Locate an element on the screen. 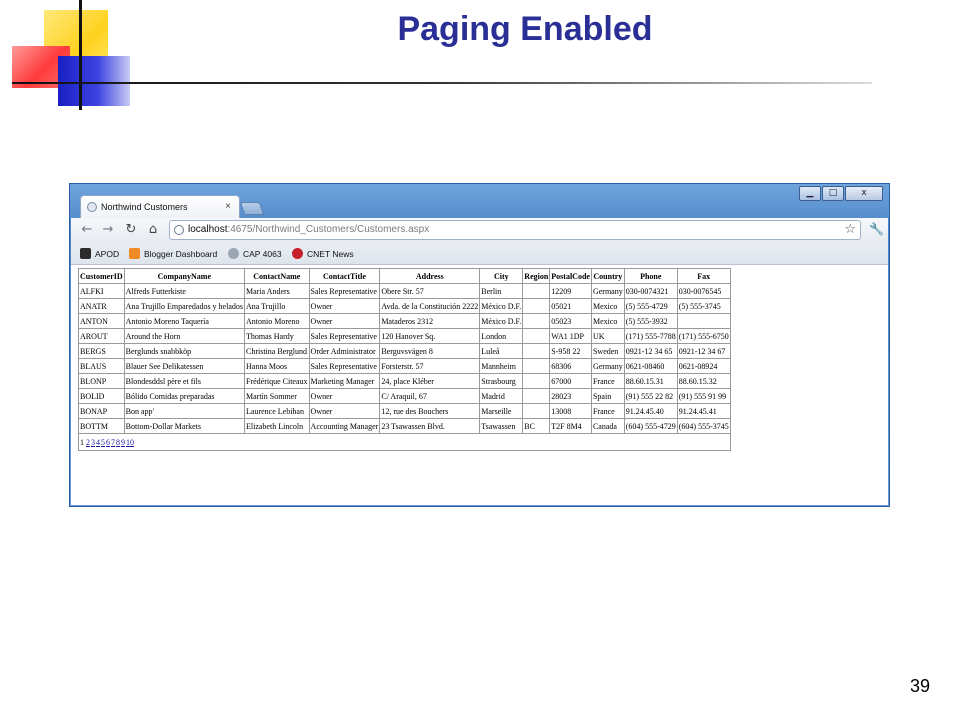  back-arrow-icon: ← is located at coordinates (87, 230).